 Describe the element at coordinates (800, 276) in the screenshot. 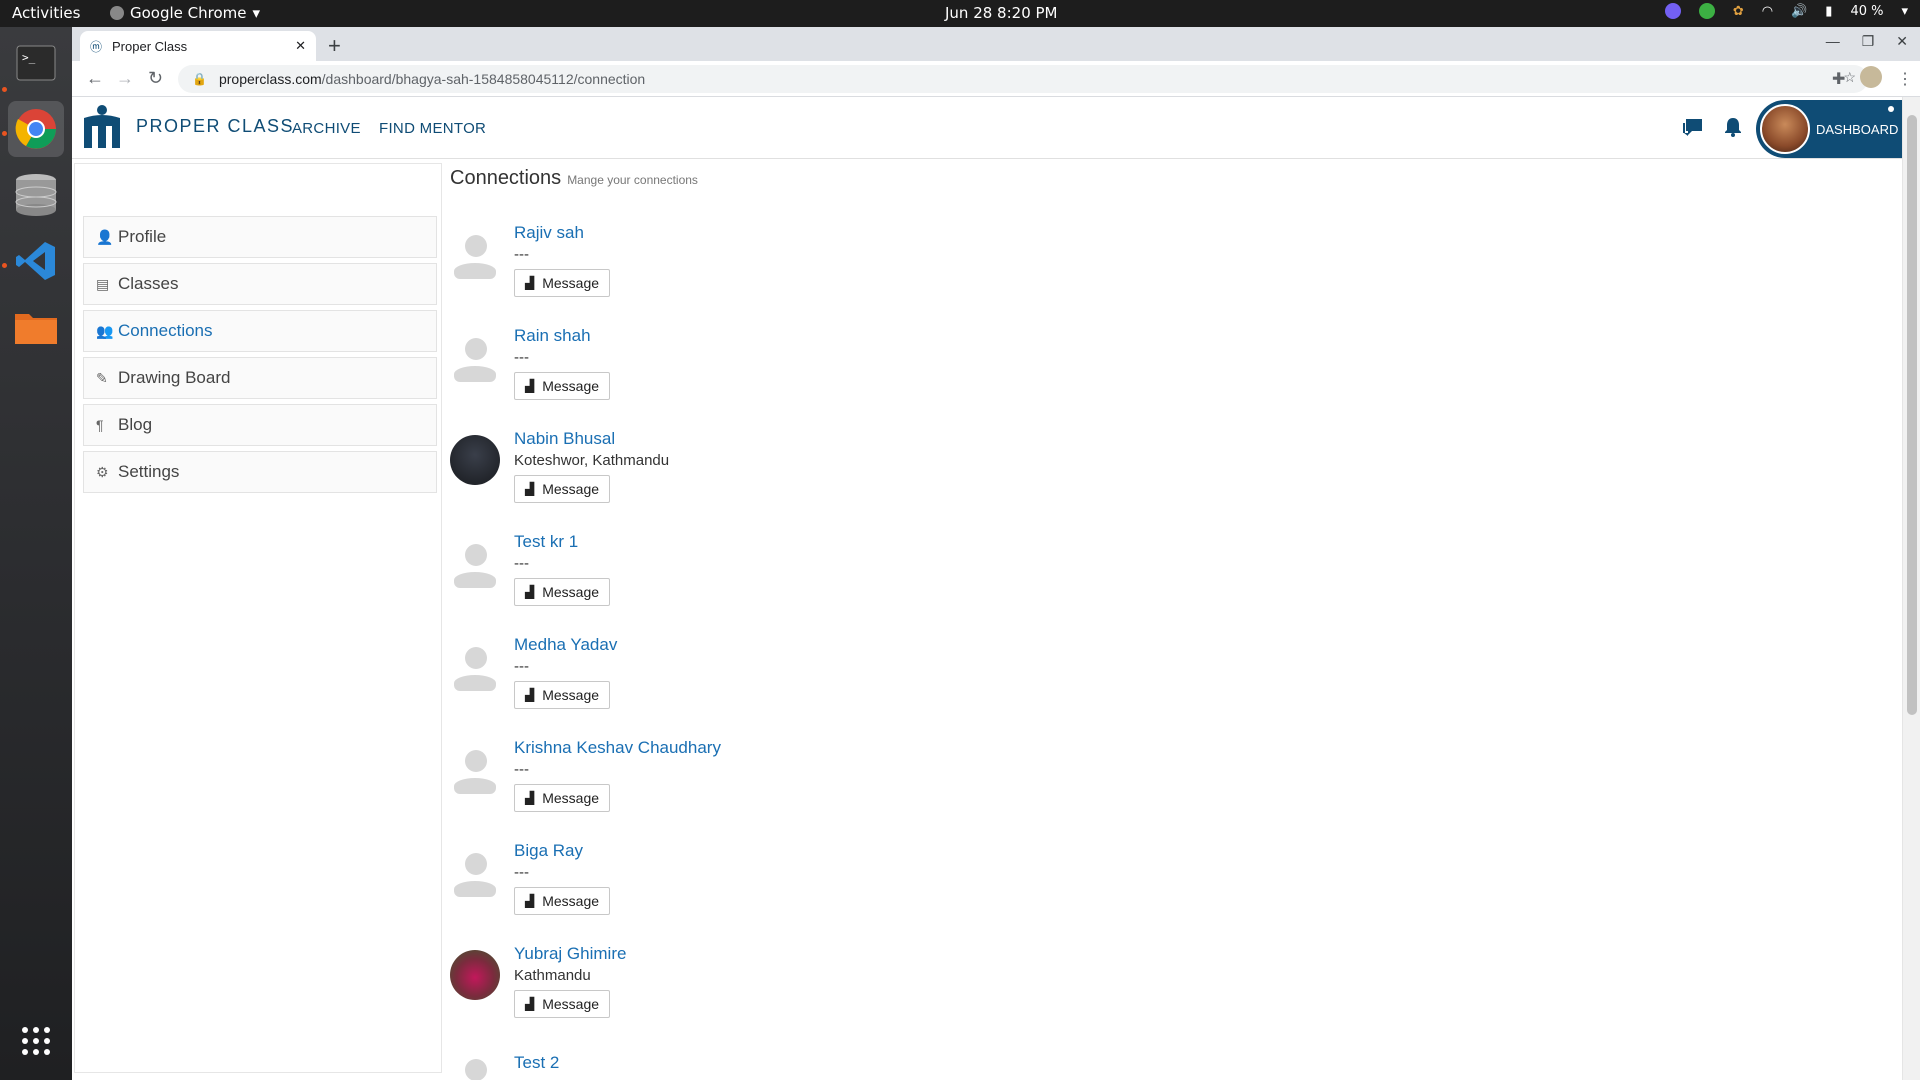

I see `list-item: Rajiv sah --- ▟ Message` at that location.